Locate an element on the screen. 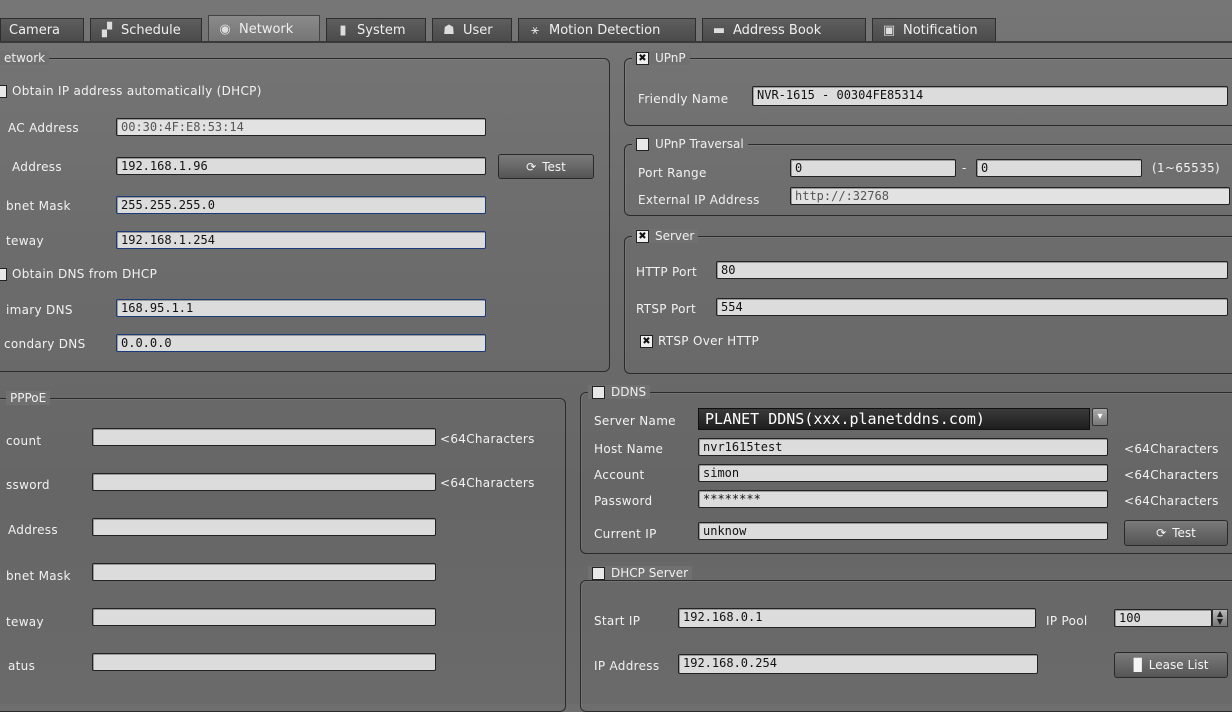  server-name-select: PLANET DDNS(xxx.planetddns.com) is located at coordinates (894, 419).